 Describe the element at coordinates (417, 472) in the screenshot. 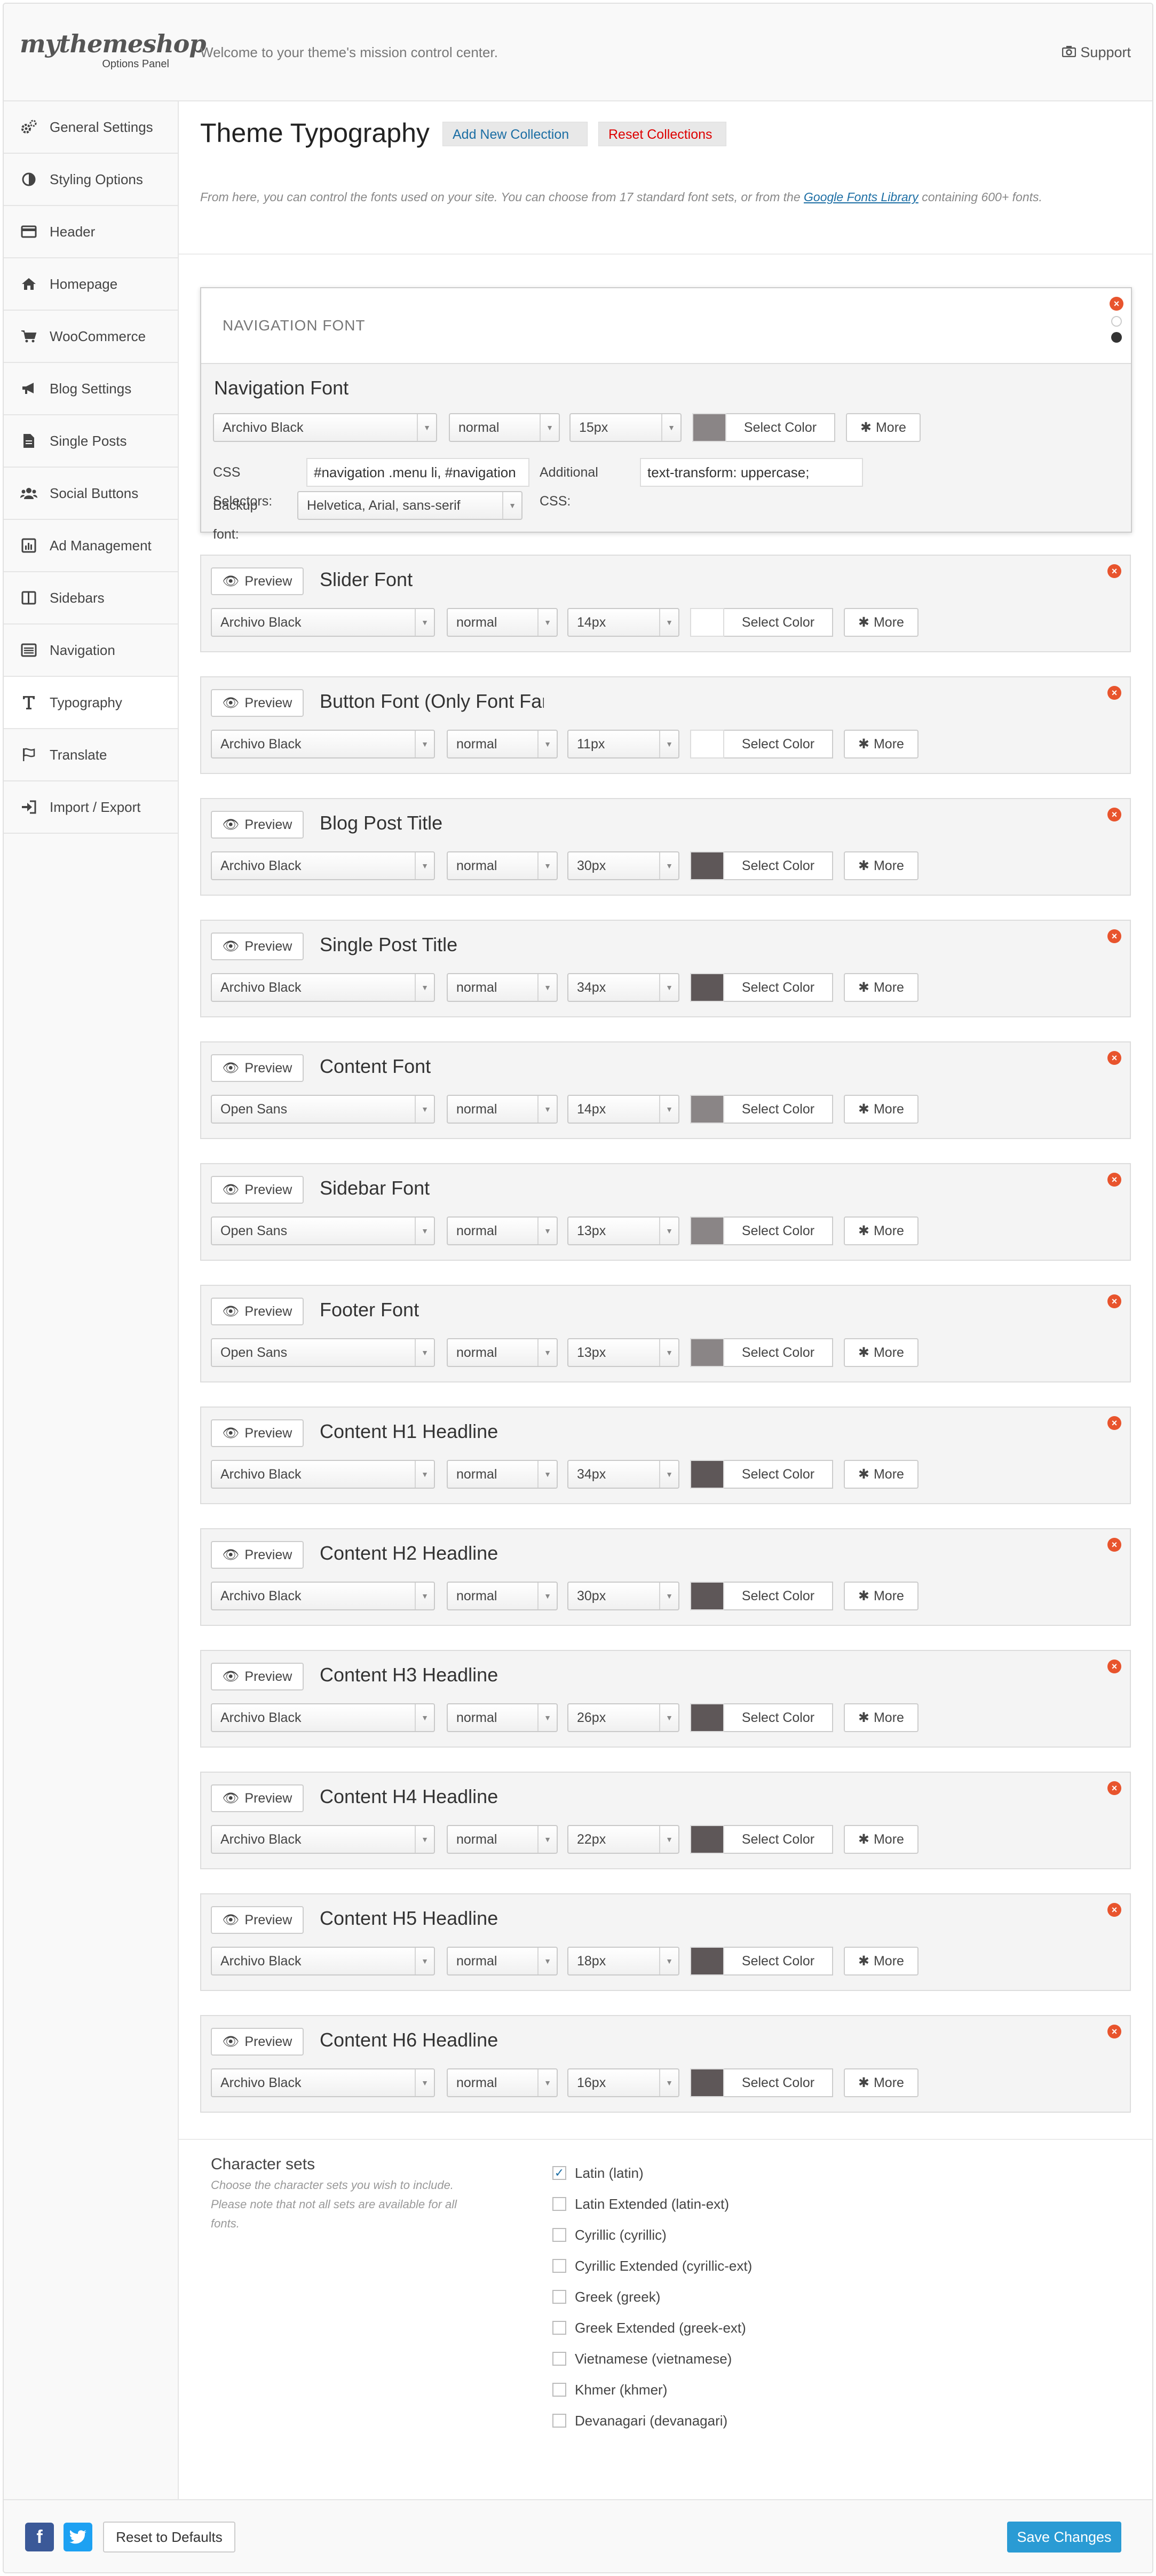

I see `css-selectors-input: #navigation .menu li, #navigation` at that location.